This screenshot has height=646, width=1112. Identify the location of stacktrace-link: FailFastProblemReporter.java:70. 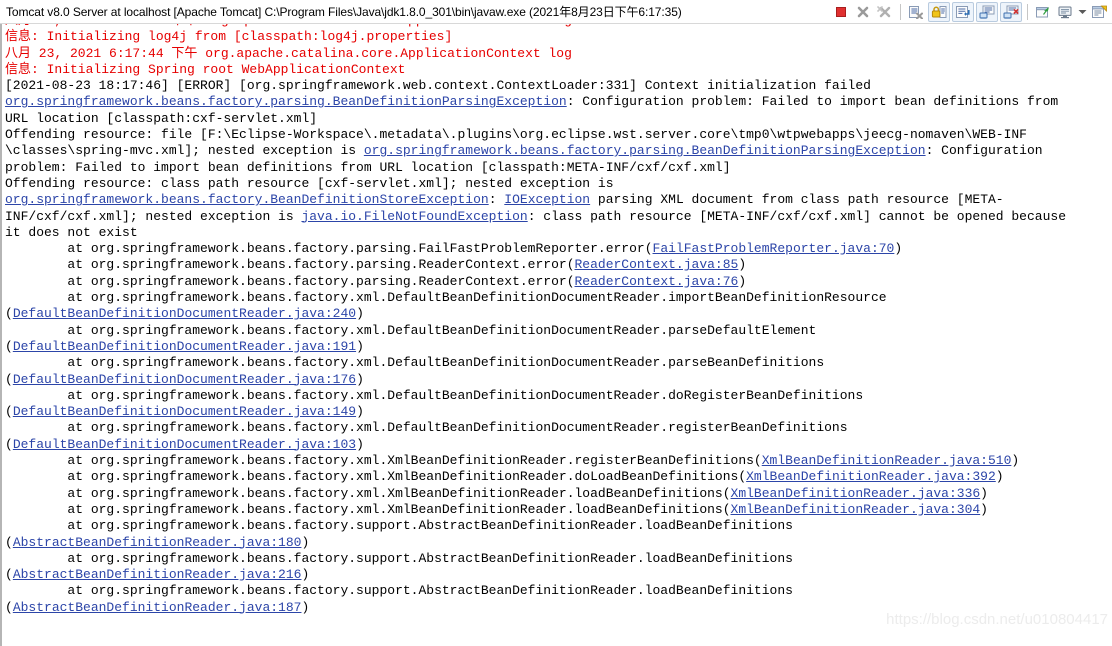
(774, 248).